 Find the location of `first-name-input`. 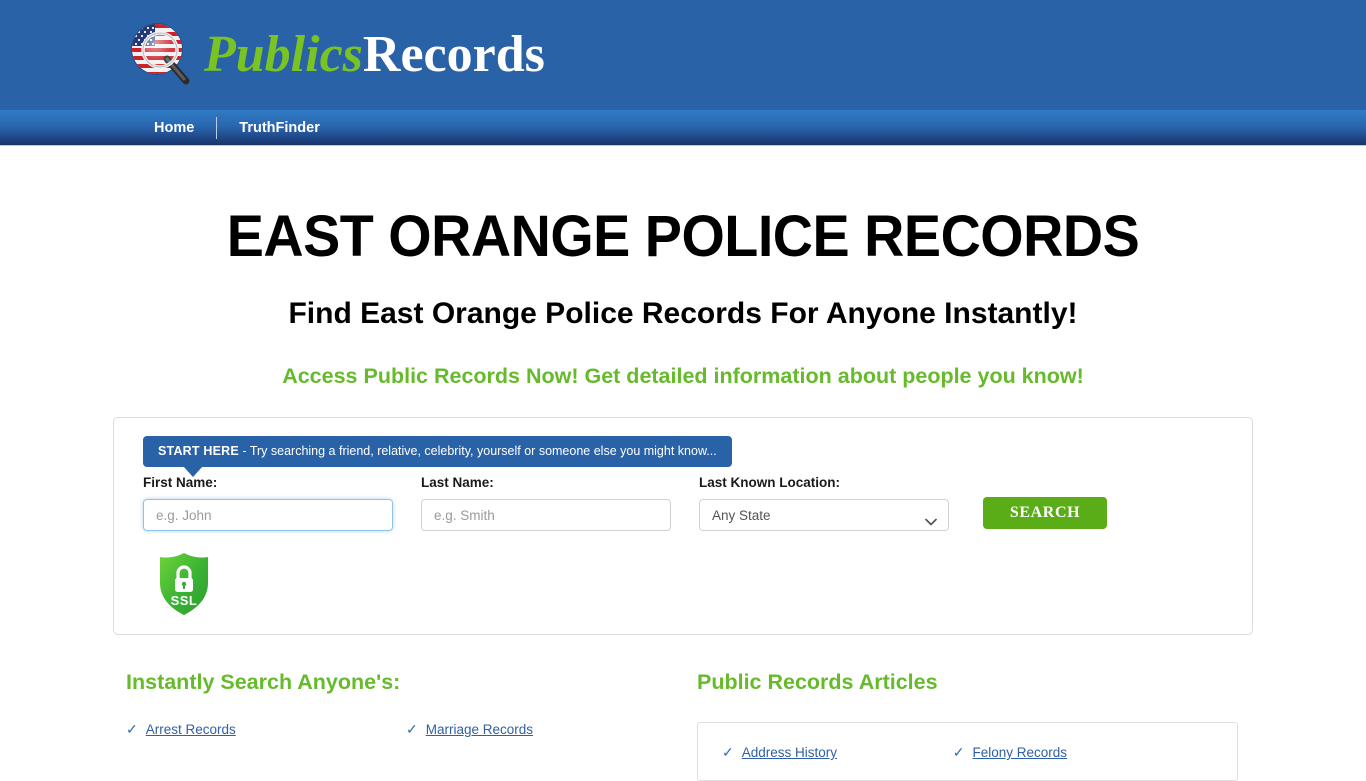

first-name-input is located at coordinates (268, 515).